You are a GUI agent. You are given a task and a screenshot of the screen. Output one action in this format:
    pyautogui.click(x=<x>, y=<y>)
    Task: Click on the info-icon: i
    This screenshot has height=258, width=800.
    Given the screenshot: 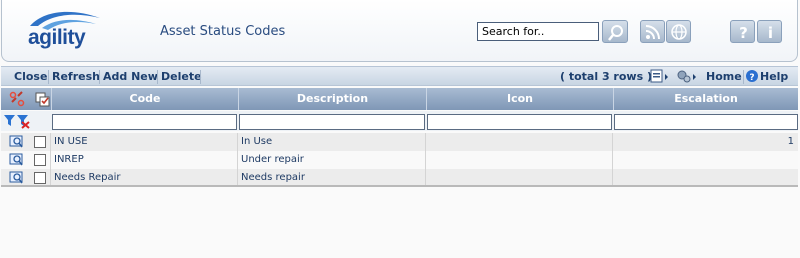 What is the action you would take?
    pyautogui.click(x=770, y=33)
    